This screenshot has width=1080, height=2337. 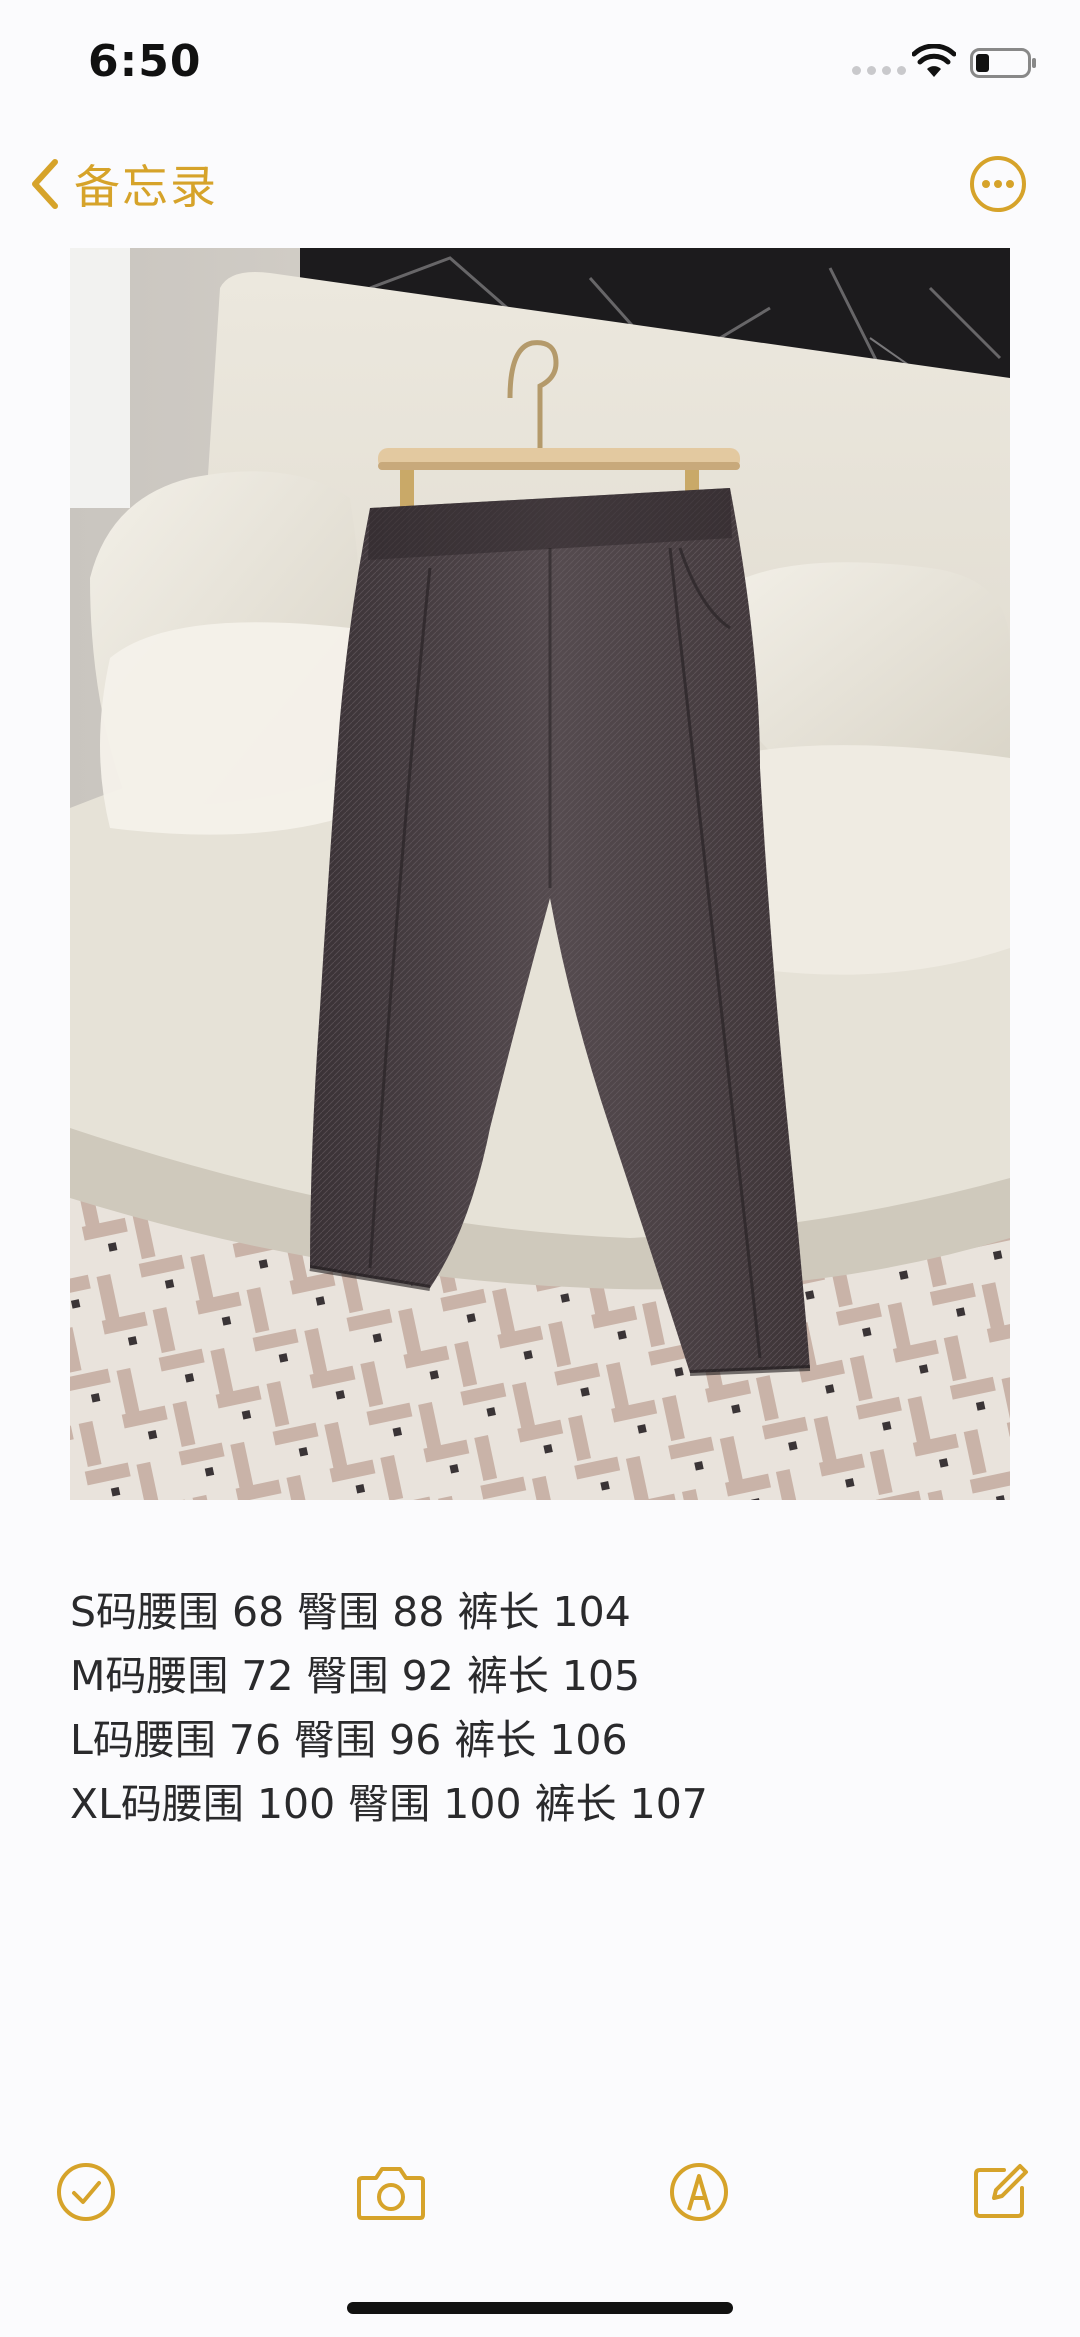 I want to click on back-label: 备忘录, so click(x=146, y=187).